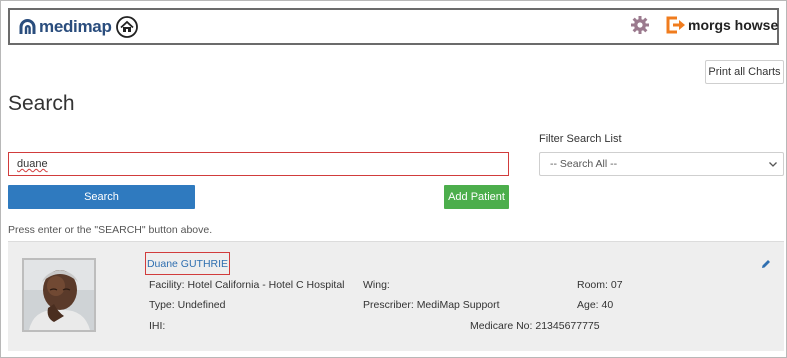 This screenshot has width=787, height=358. What do you see at coordinates (201, 305) in the screenshot?
I see `type-value: Undefined` at bounding box center [201, 305].